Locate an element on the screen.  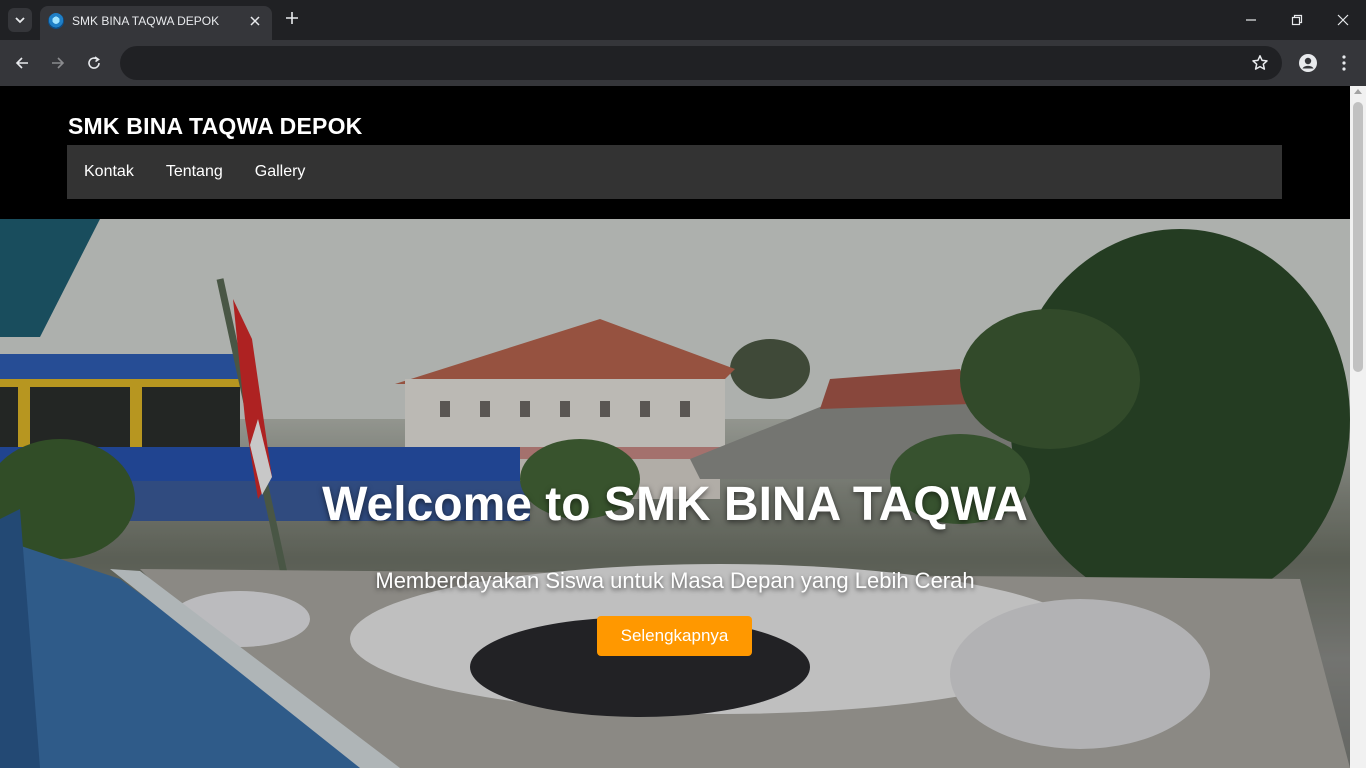
restore-button is located at coordinates (1297, 20).